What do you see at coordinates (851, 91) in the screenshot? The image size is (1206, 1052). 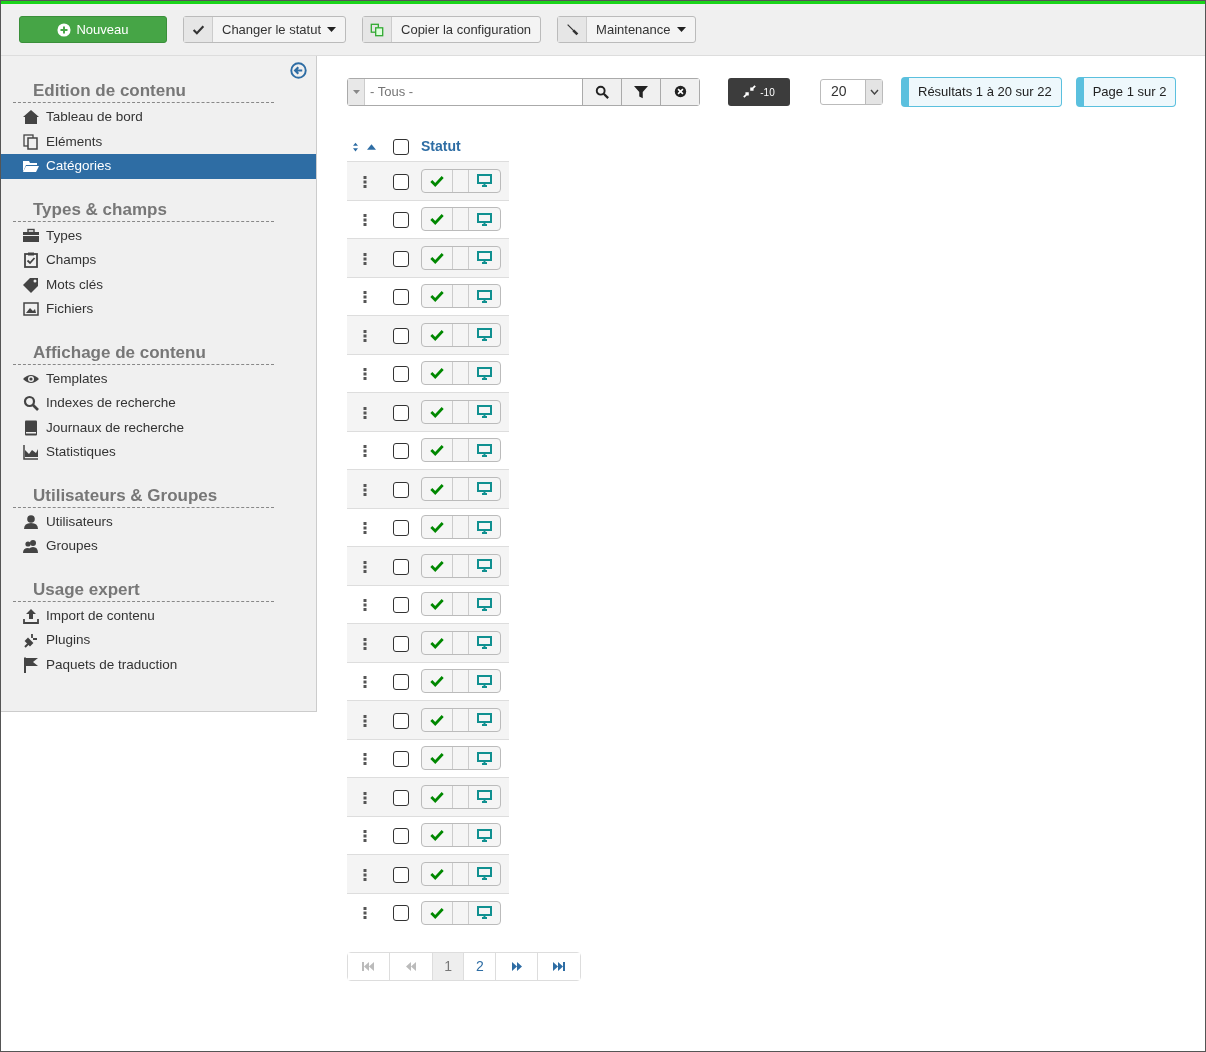 I see `per-page-select: 20` at bounding box center [851, 91].